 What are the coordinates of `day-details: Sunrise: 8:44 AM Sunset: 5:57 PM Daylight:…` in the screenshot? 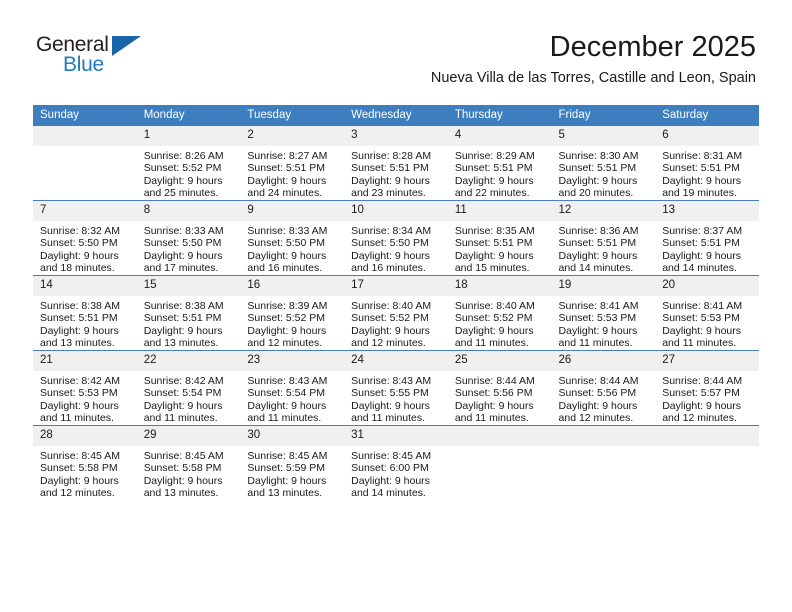 It's located at (707, 398).